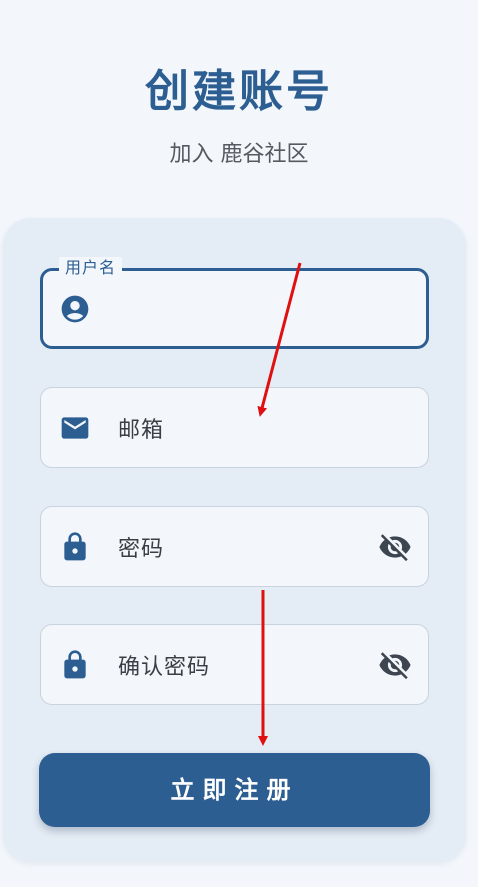  What do you see at coordinates (234, 664) in the screenshot?
I see `confirm-password-field: 确认密码` at bounding box center [234, 664].